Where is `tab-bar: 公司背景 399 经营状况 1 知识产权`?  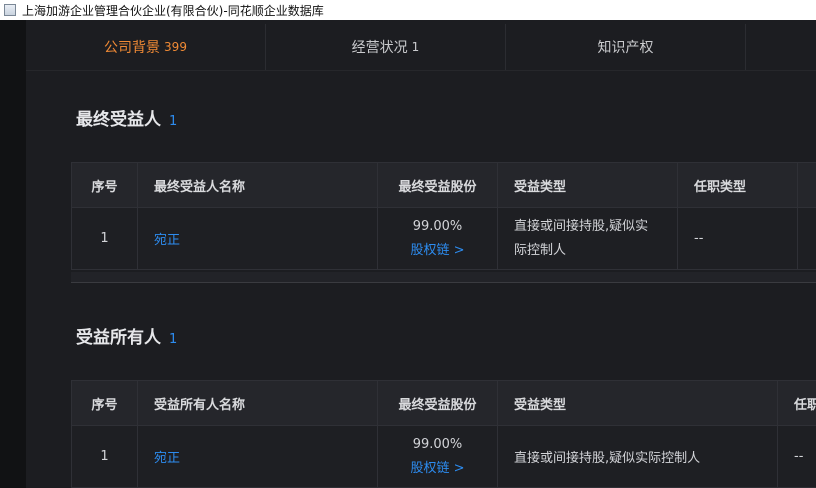
tab-bar: 公司背景 399 经营状况 1 知识产权 is located at coordinates (421, 47).